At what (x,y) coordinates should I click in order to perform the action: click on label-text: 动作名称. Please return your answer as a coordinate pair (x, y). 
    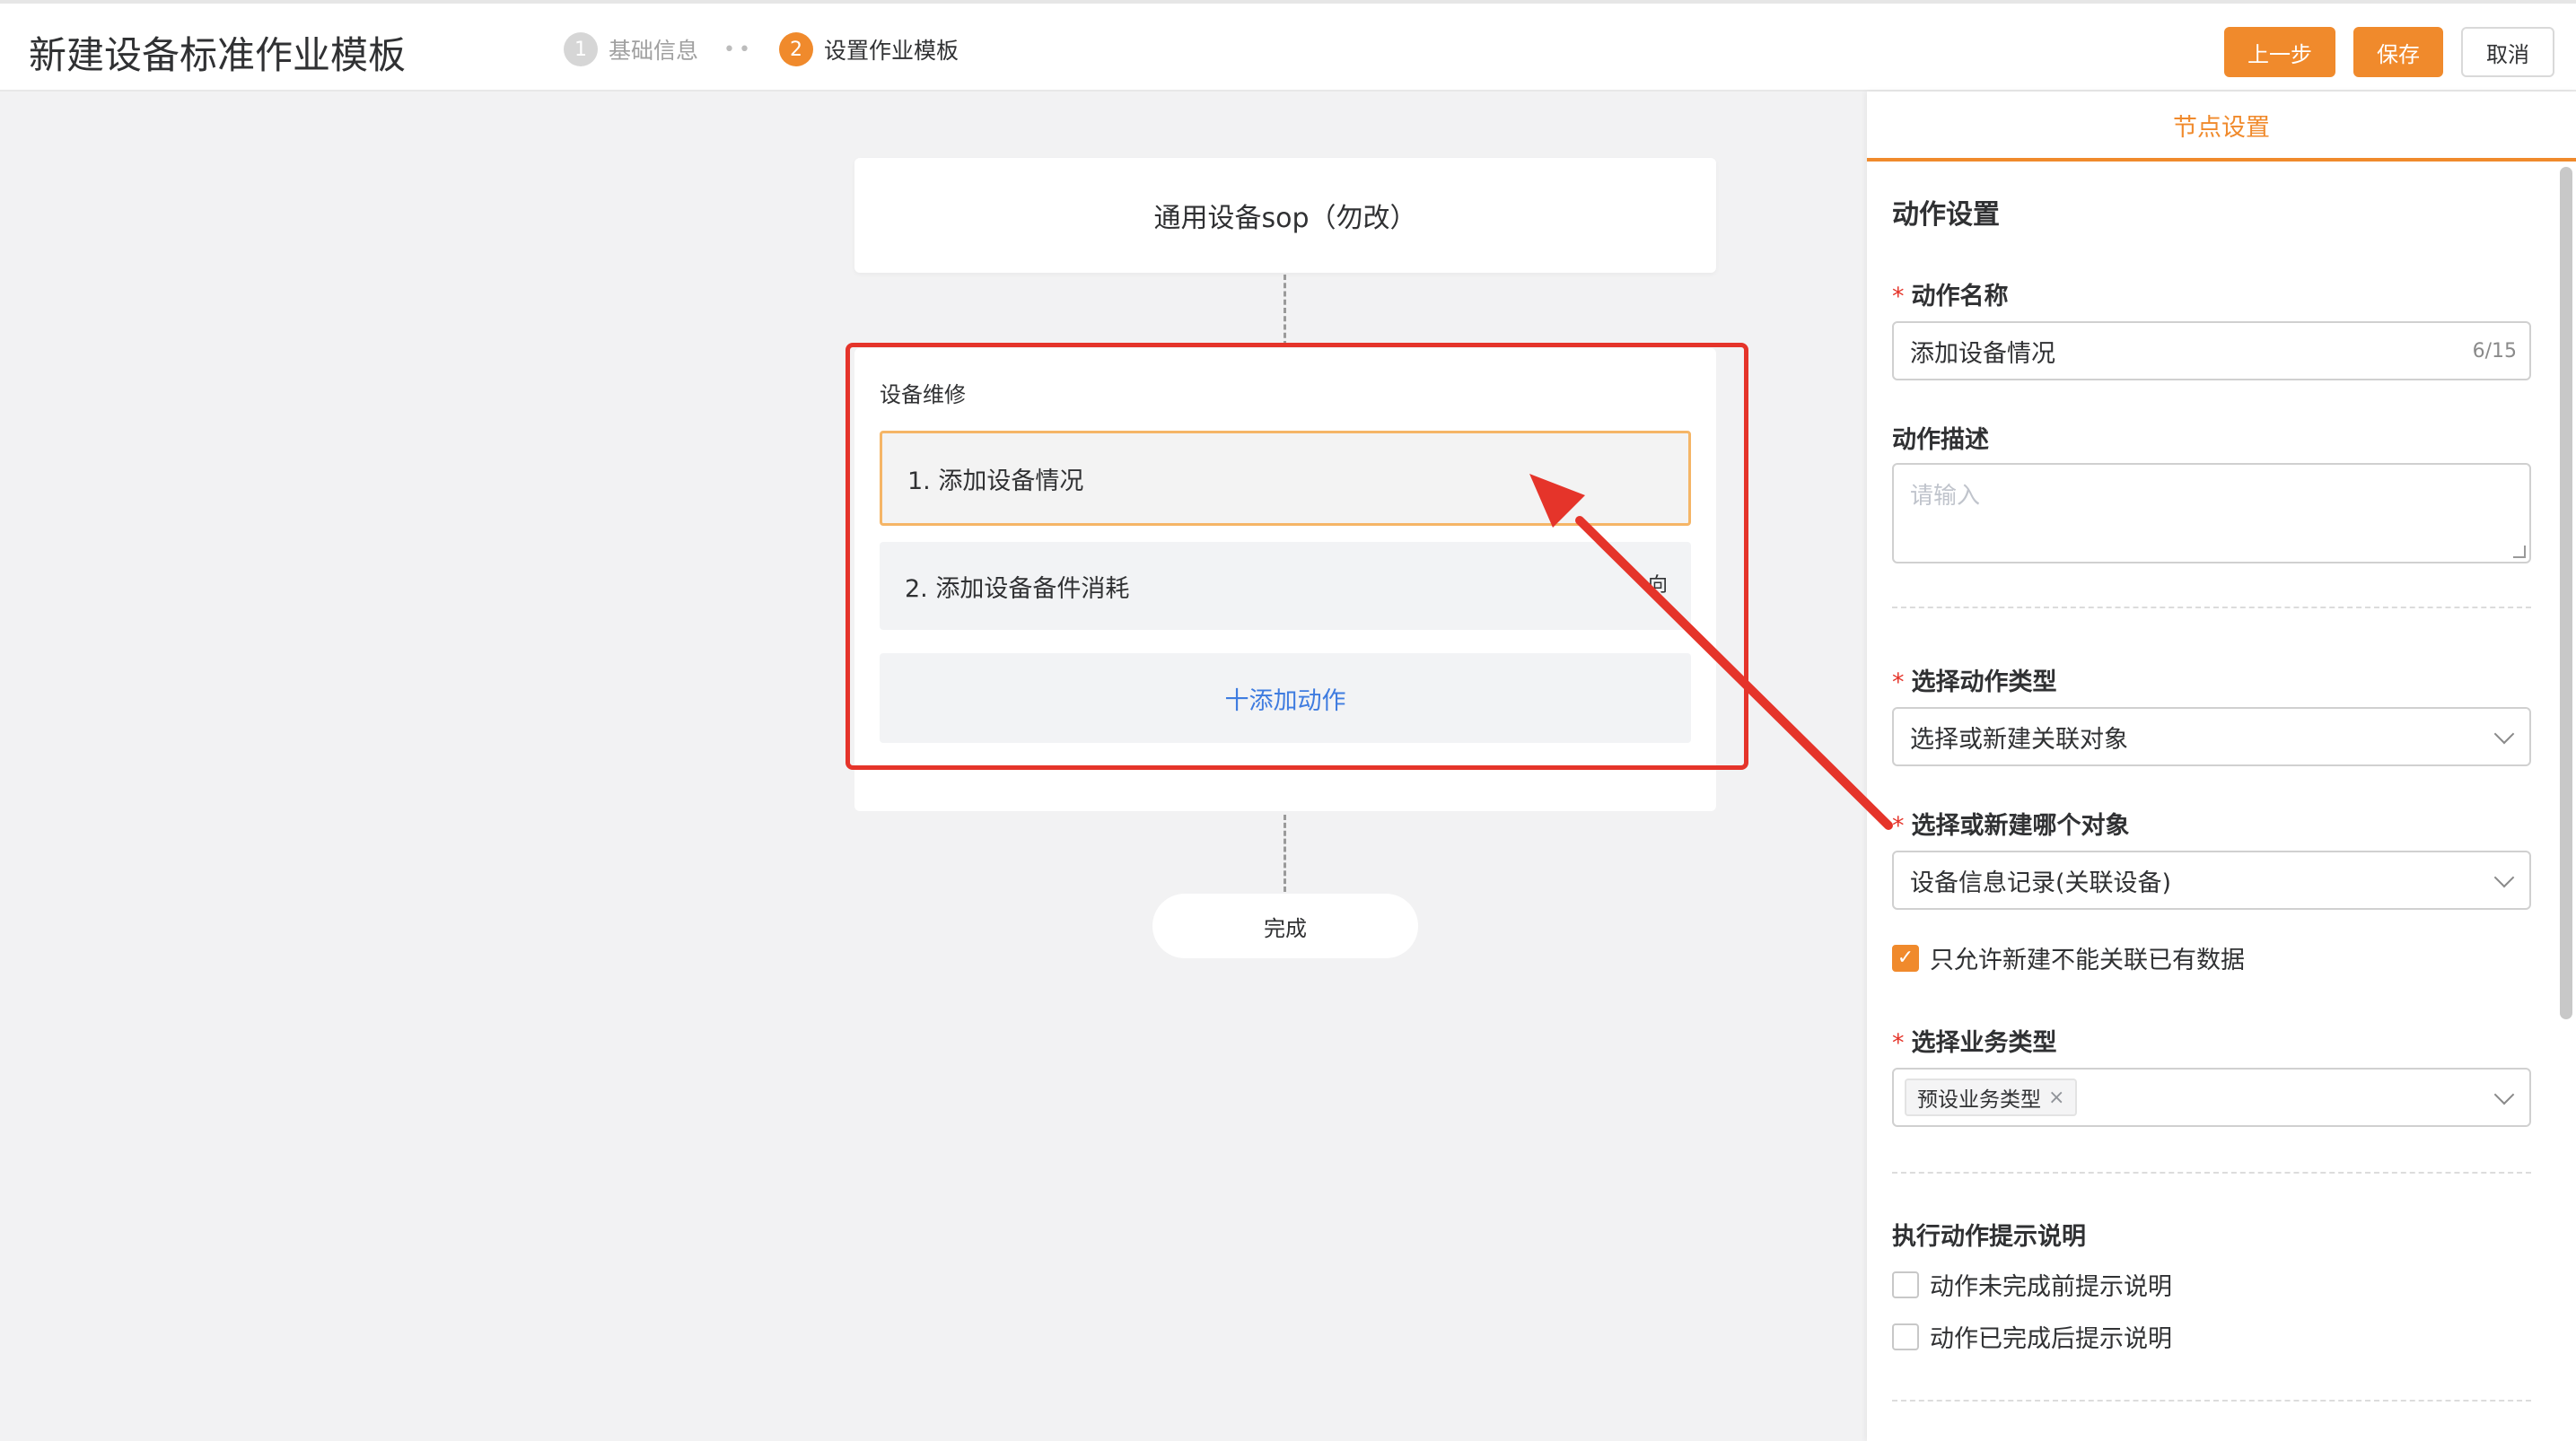
    Looking at the image, I should click on (1960, 297).